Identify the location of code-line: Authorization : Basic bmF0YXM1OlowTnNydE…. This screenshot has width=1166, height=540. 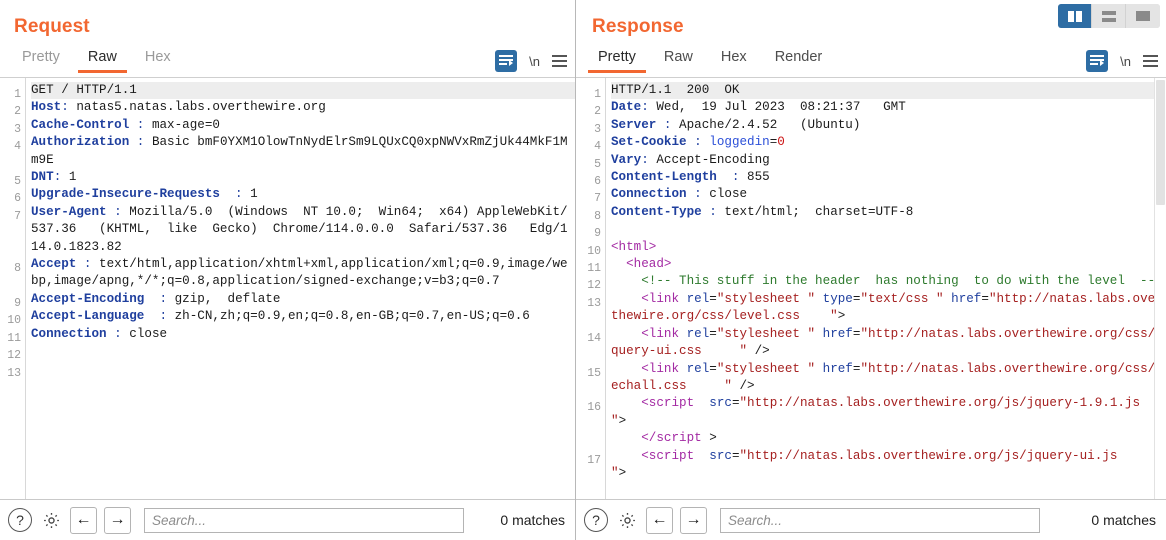
(299, 151).